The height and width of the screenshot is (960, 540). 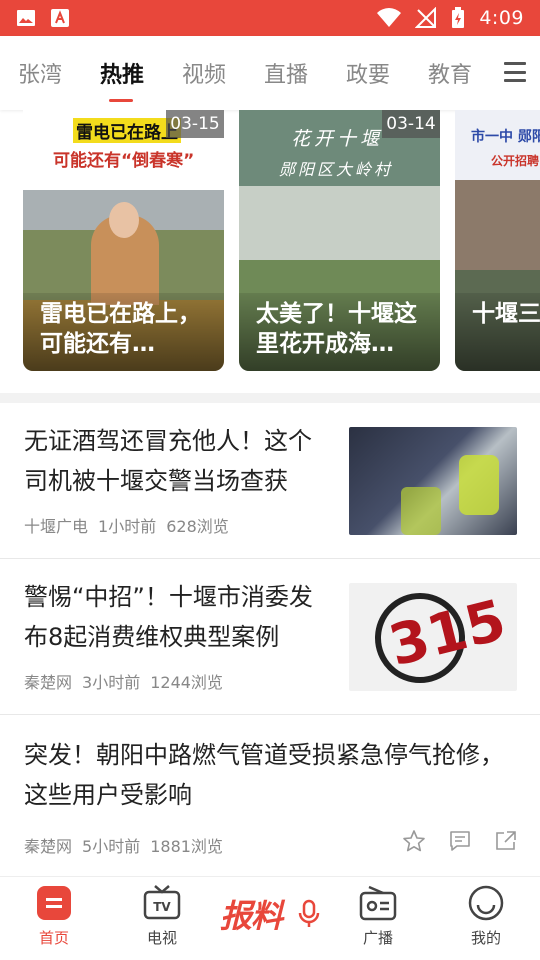 I want to click on news-title: 无证酒驾还冒充他人！这个司机被十堰交警当场查获, so click(x=168, y=461).